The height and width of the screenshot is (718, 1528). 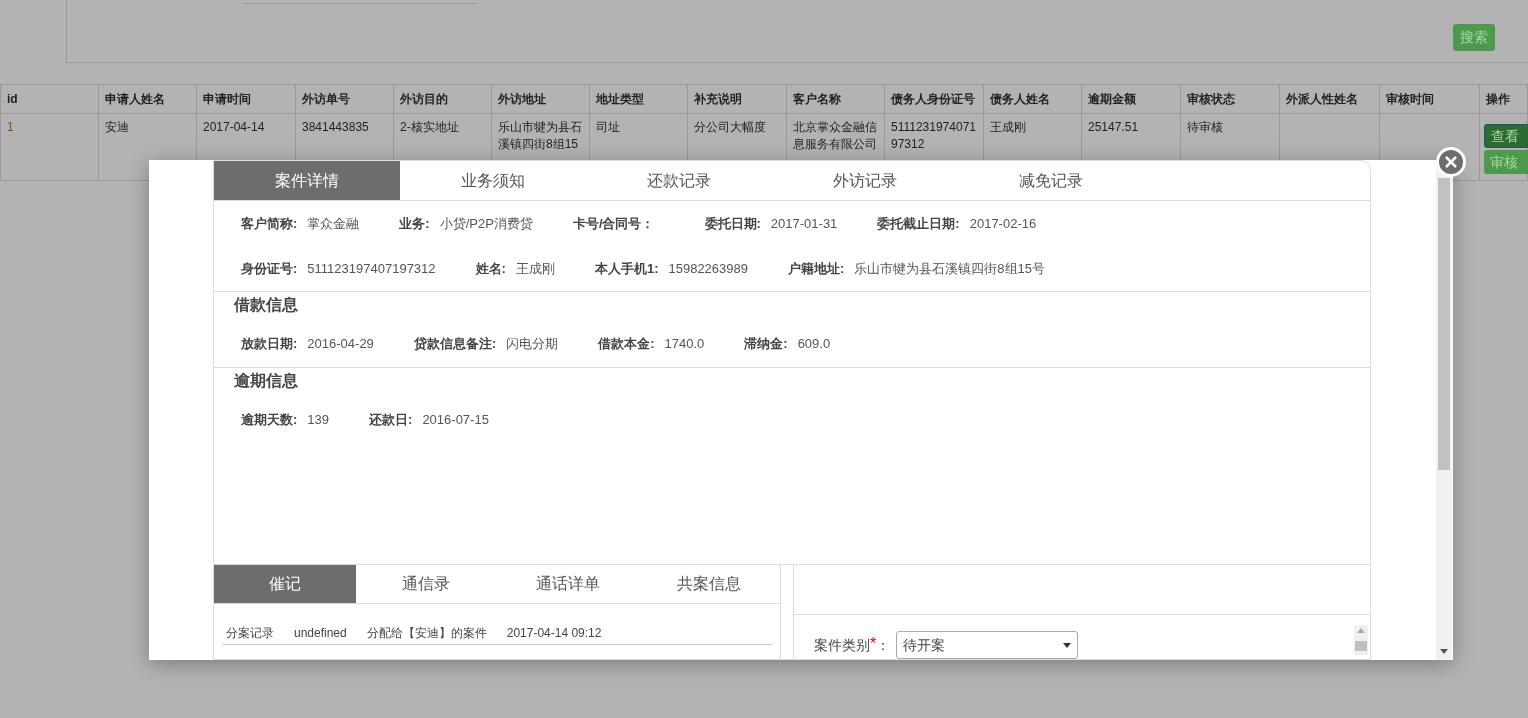 I want to click on table-cell: 司址, so click(x=608, y=127).